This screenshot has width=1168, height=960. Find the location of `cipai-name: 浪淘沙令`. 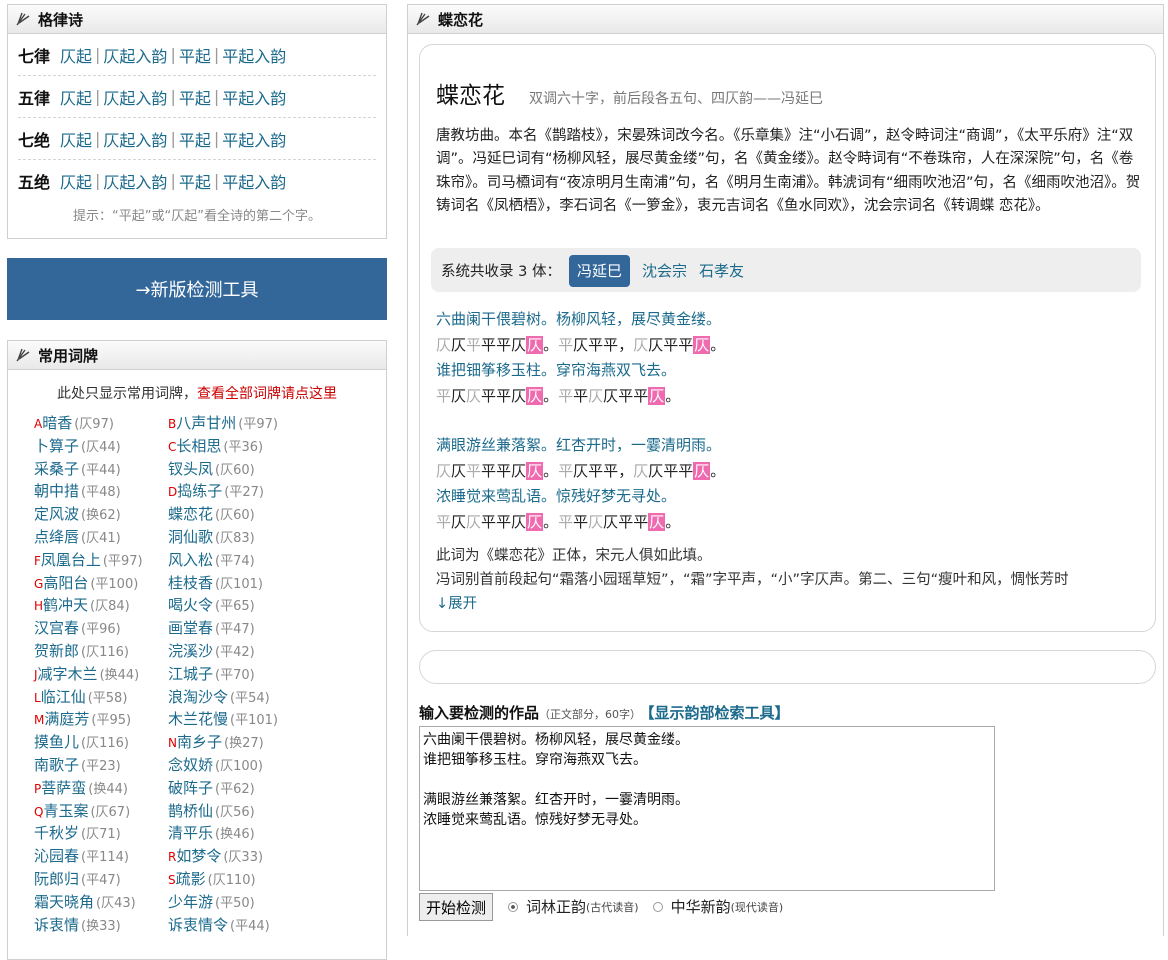

cipai-name: 浪淘沙令 is located at coordinates (198, 697).